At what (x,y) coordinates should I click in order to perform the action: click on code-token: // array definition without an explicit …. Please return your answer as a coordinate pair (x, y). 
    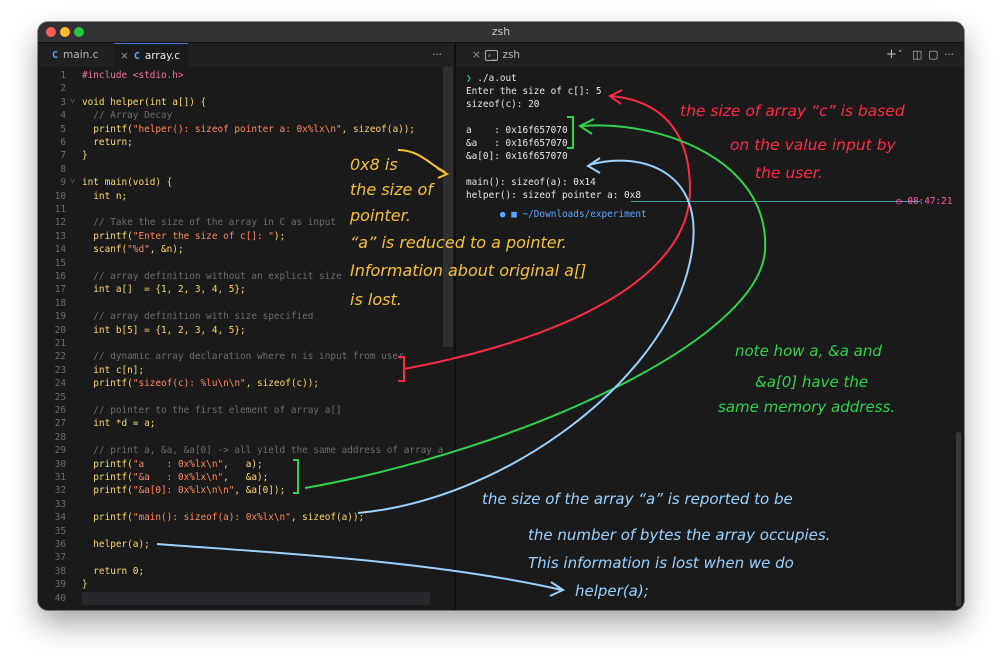
    Looking at the image, I should click on (212, 276).